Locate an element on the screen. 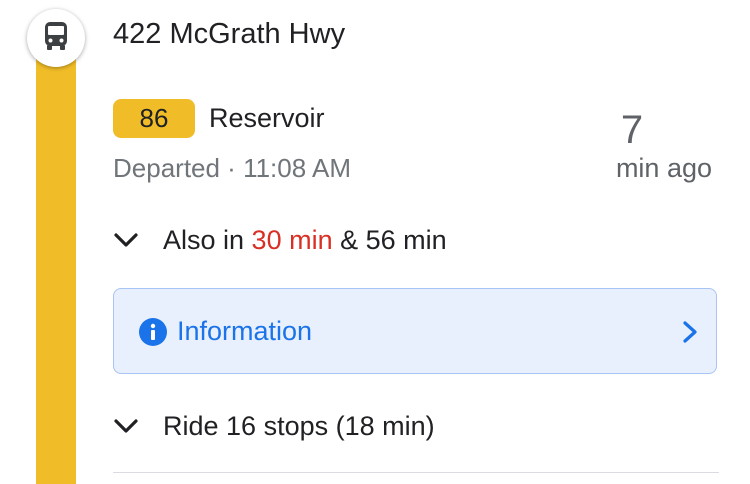 This screenshot has width=750, height=484. ride-stops-toggle: Ride 16 stops (18 min) is located at coordinates (274, 426).